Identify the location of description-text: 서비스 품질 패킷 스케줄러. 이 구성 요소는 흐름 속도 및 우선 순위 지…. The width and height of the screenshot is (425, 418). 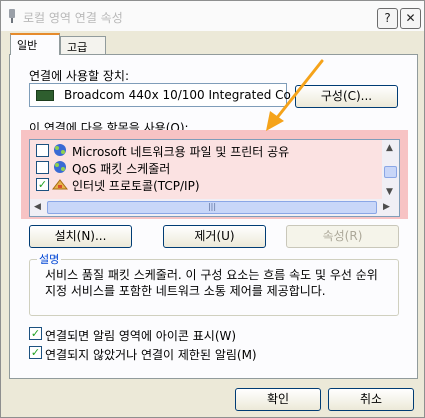
(211, 283).